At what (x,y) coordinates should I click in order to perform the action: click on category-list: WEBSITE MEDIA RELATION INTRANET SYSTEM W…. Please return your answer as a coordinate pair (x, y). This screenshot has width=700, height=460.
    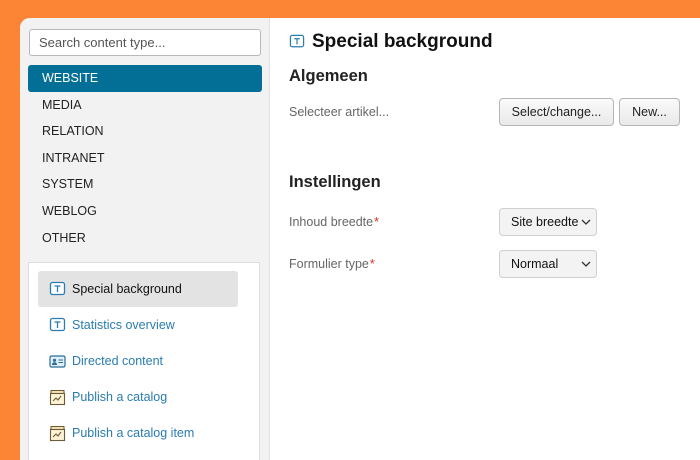
    Looking at the image, I should click on (145, 158).